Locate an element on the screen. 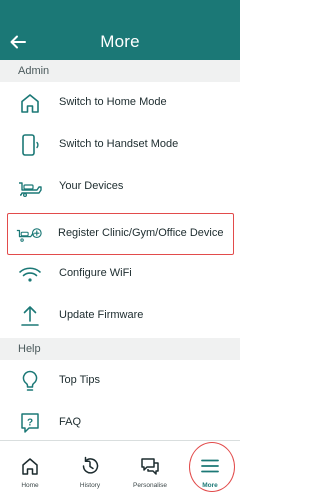  nav-item-home: Home is located at coordinates (30, 470).